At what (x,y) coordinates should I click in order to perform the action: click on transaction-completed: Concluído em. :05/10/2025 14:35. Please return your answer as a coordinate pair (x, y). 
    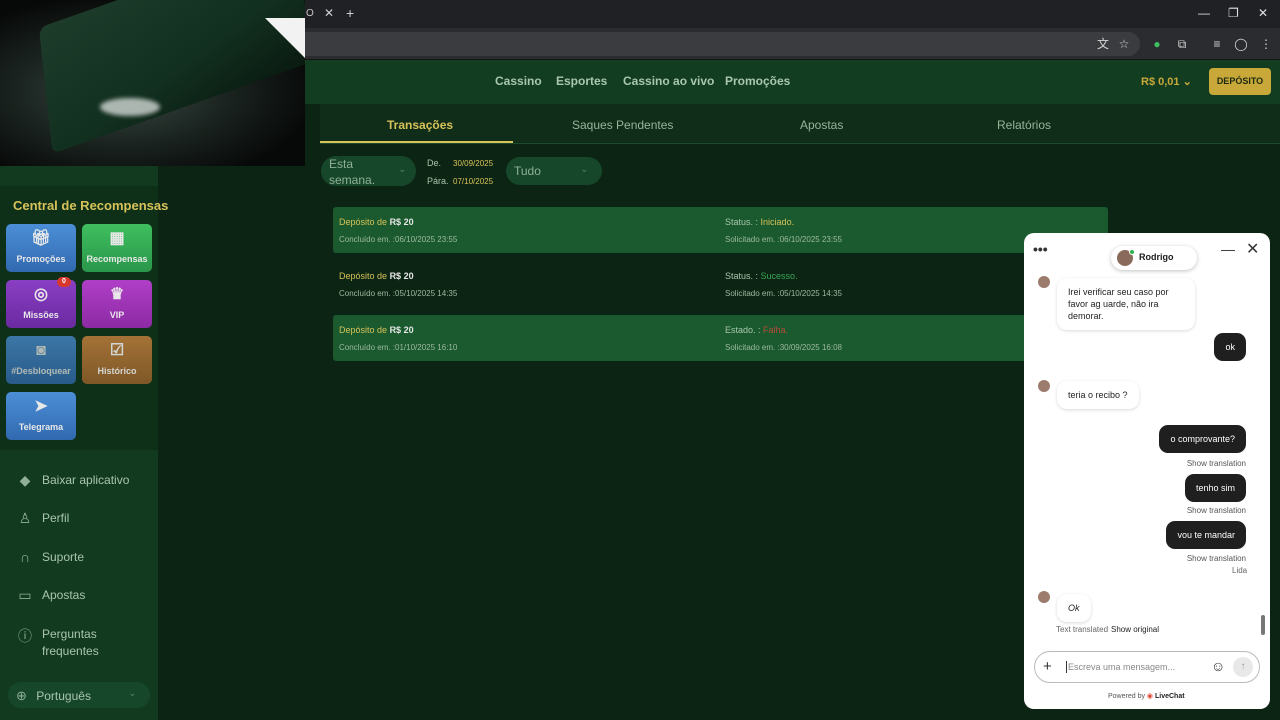
    Looking at the image, I should click on (398, 293).